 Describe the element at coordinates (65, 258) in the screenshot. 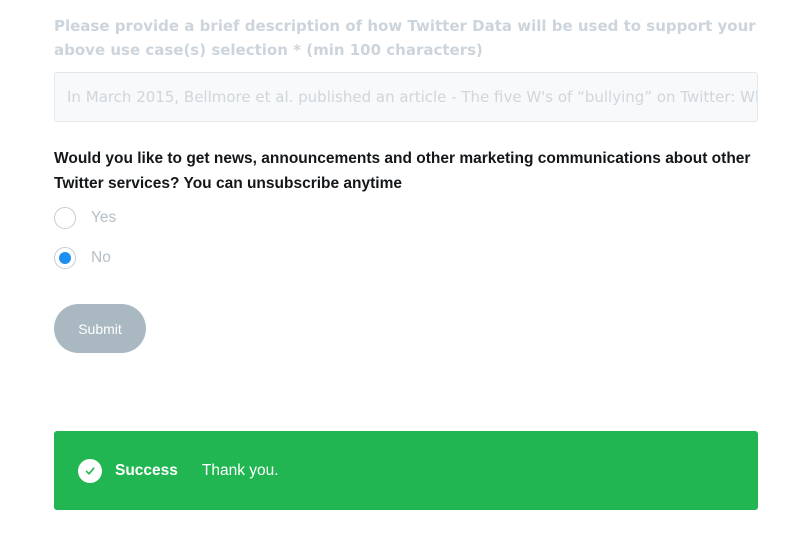

I see `radio-no-button` at that location.